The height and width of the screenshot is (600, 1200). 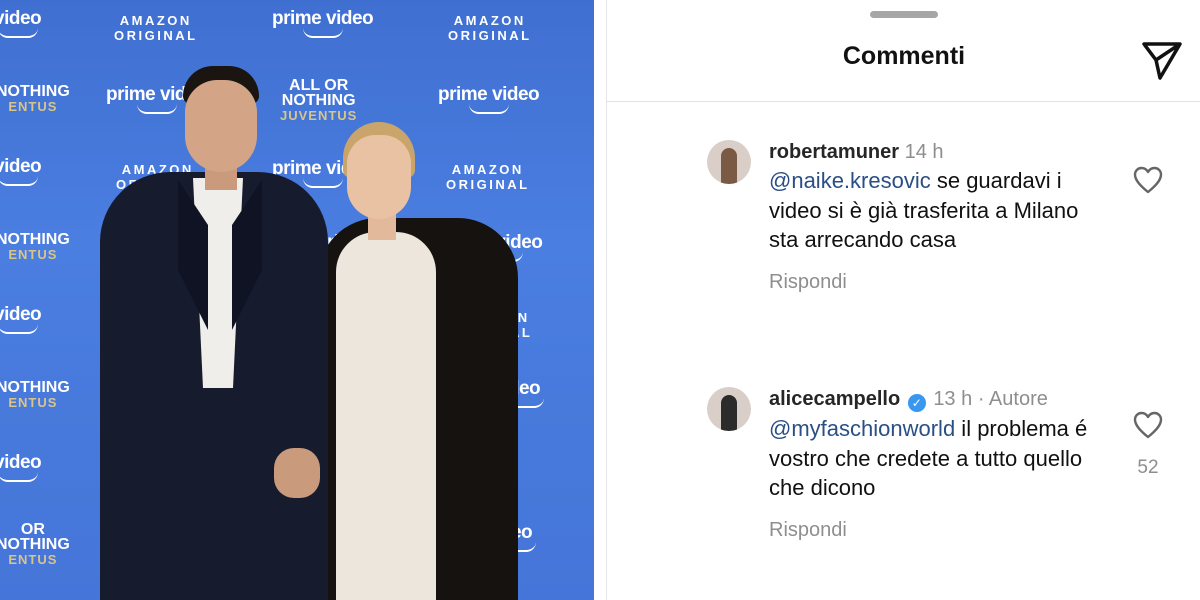 I want to click on sheet-grabber-handle, so click(x=904, y=14).